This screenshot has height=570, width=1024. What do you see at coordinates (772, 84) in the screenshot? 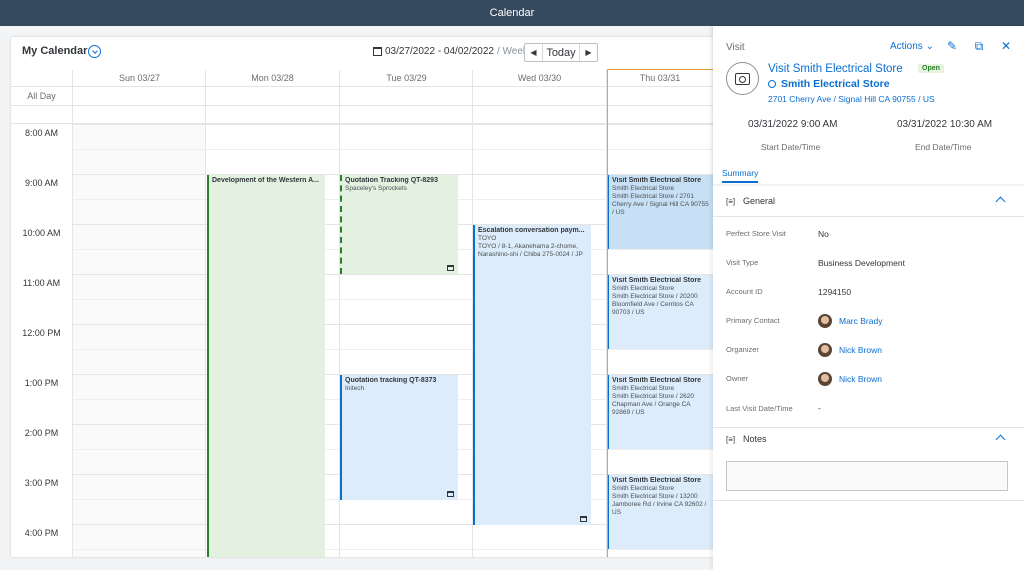
I see `globe-icon` at bounding box center [772, 84].